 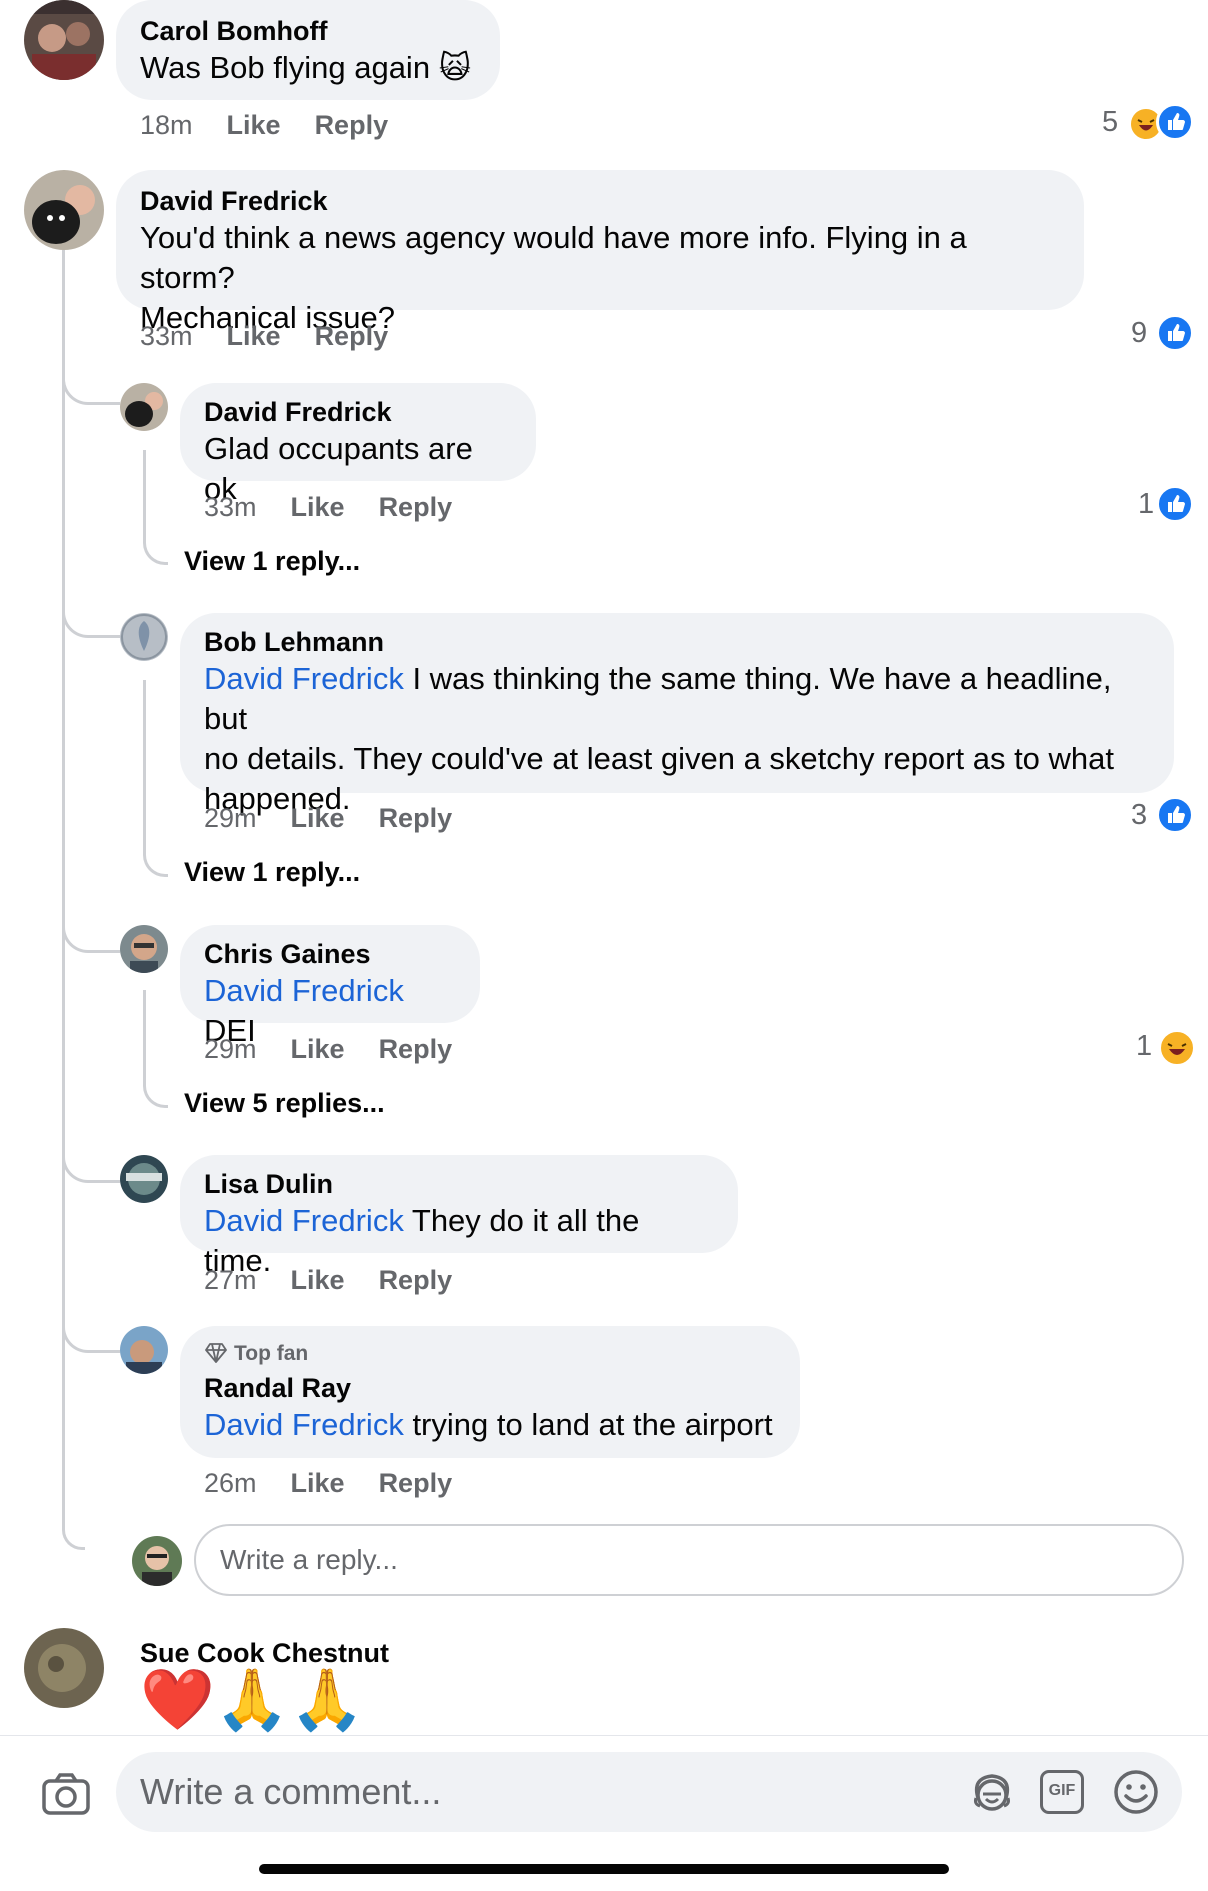 What do you see at coordinates (604, 1869) in the screenshot?
I see `home-indicator` at bounding box center [604, 1869].